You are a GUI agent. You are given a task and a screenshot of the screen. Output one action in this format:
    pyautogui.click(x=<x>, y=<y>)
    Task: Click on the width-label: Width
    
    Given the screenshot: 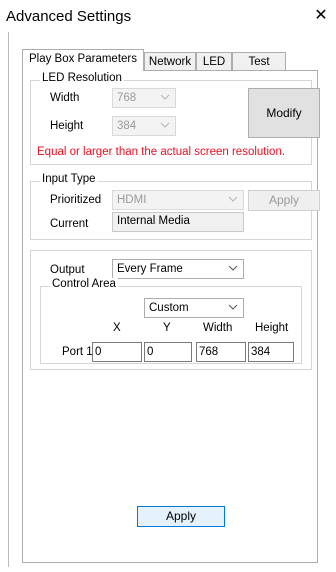 What is the action you would take?
    pyautogui.click(x=65, y=98)
    